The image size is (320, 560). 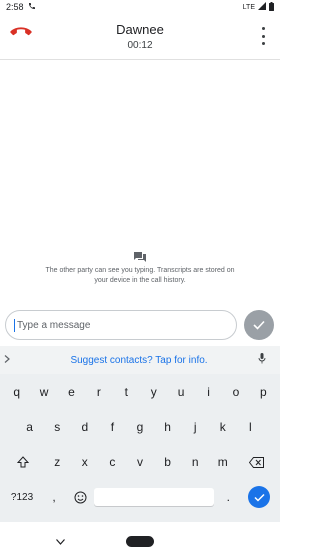 What do you see at coordinates (85, 427) in the screenshot?
I see `key-d: d` at bounding box center [85, 427].